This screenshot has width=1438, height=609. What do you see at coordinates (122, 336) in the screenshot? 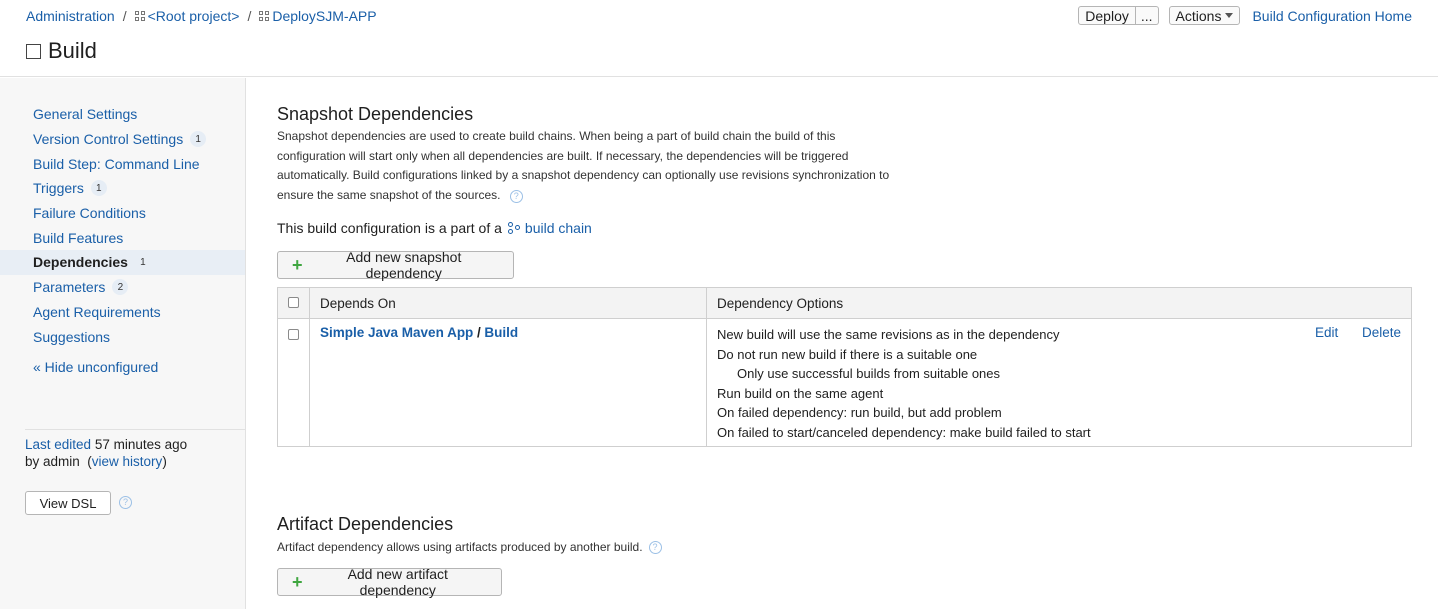
I see `sidebar-item-suggestions: Suggestions` at bounding box center [122, 336].